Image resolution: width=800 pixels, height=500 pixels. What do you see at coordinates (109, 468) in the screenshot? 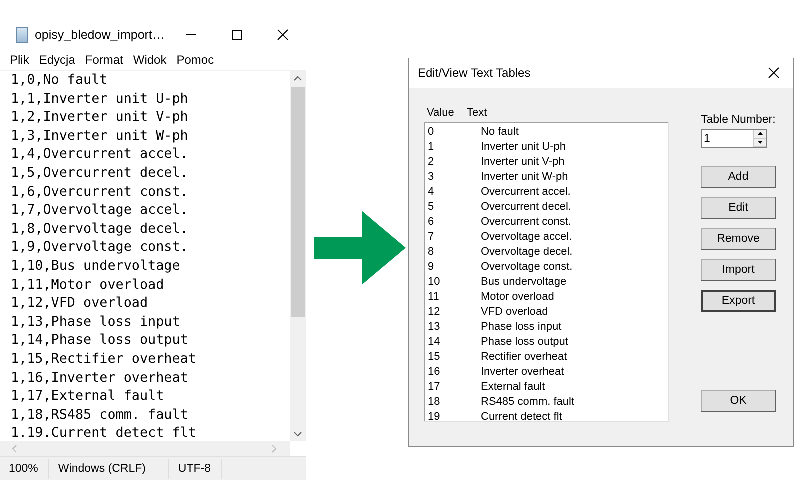
I see `status-text: Windows (CRLF)` at bounding box center [109, 468].